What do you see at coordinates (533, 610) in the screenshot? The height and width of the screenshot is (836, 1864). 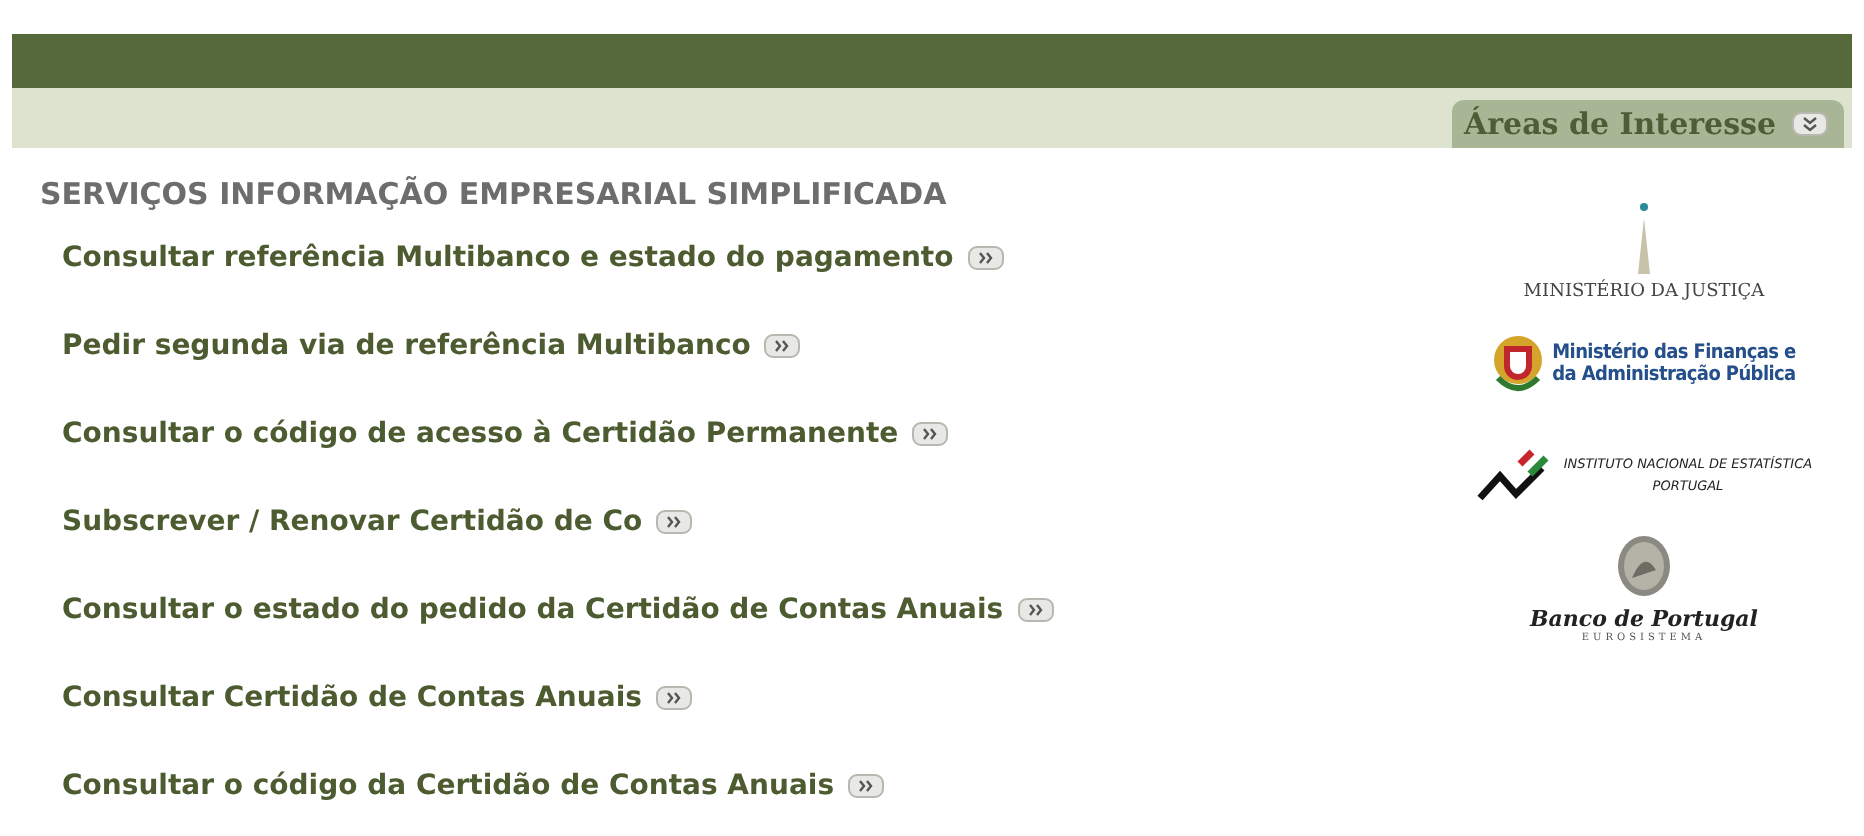 I see `service-link: Consultar o estado do pedido da Certidão de Contas Anuais` at bounding box center [533, 610].